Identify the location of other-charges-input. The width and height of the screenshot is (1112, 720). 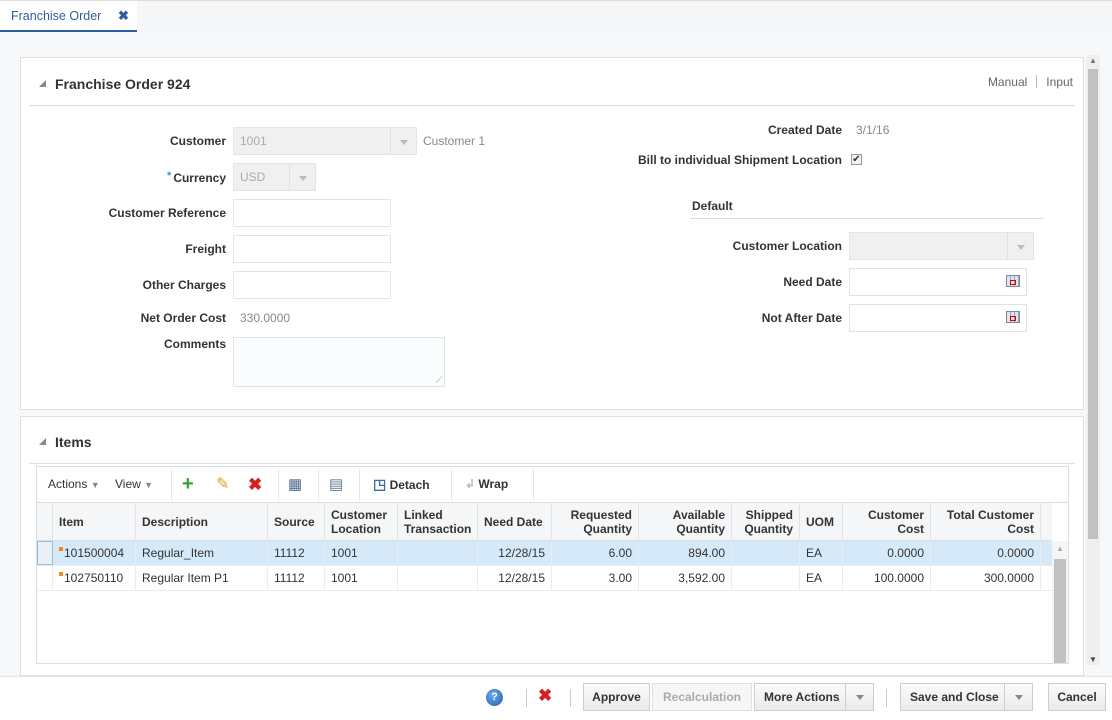
(312, 285).